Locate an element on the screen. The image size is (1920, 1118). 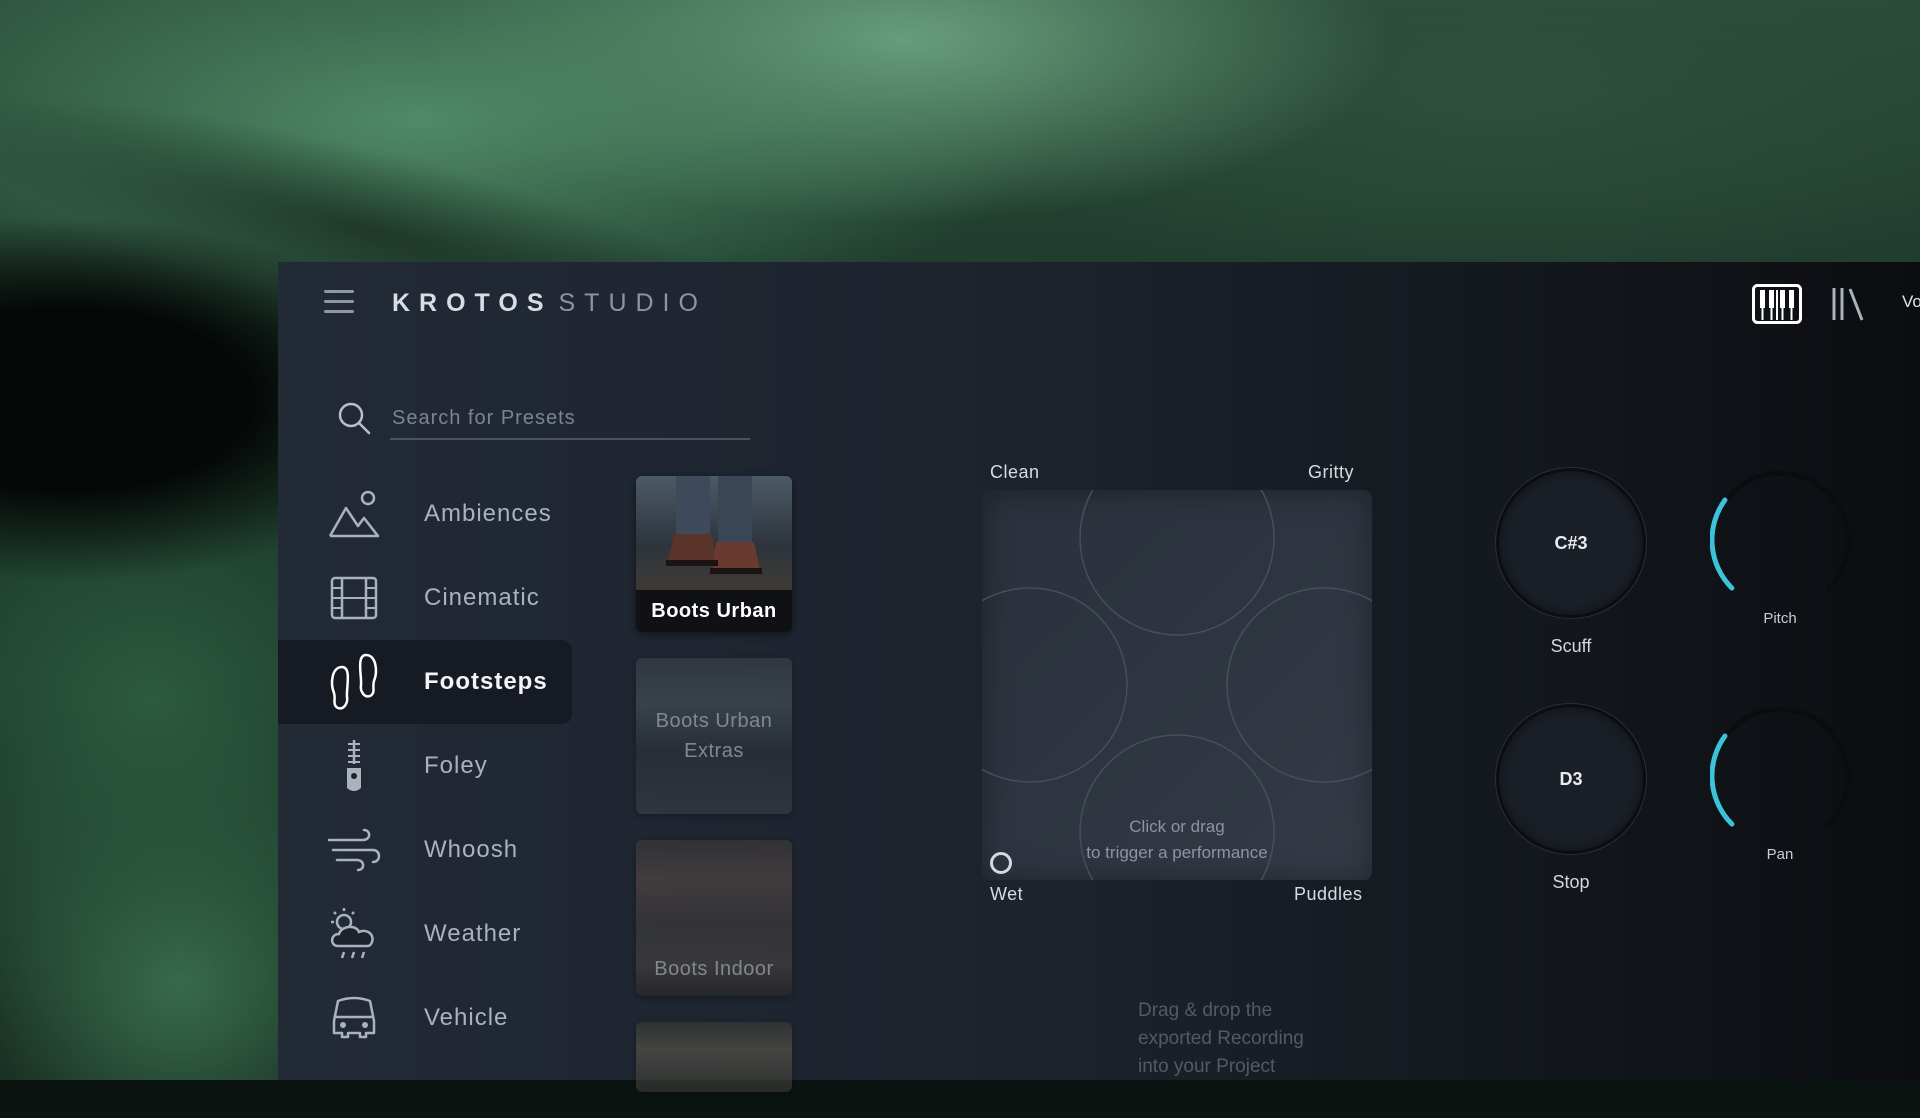
hamburger-menu-icon is located at coordinates (340, 302).